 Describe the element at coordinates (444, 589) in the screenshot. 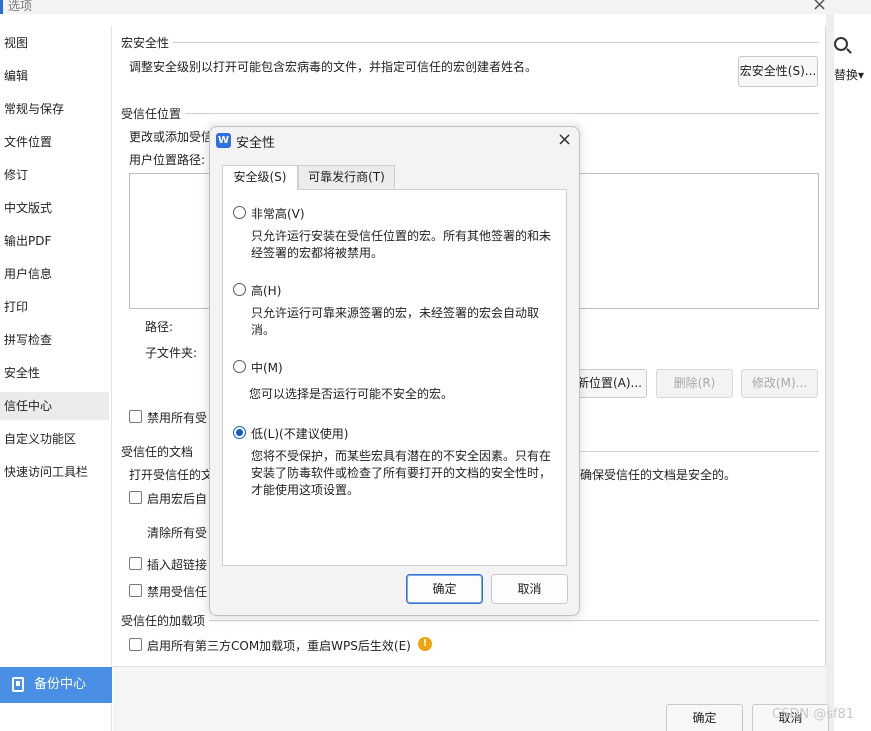

I see `dialog-ok-button: 确定` at that location.